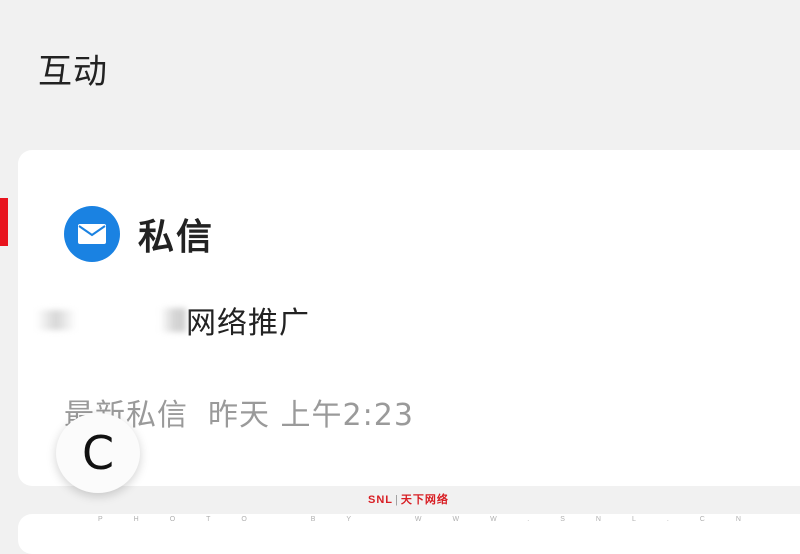 This screenshot has height=554, width=800. I want to click on watermark-text: PHOTO BY WWW.SNL.CN, so click(435, 519).